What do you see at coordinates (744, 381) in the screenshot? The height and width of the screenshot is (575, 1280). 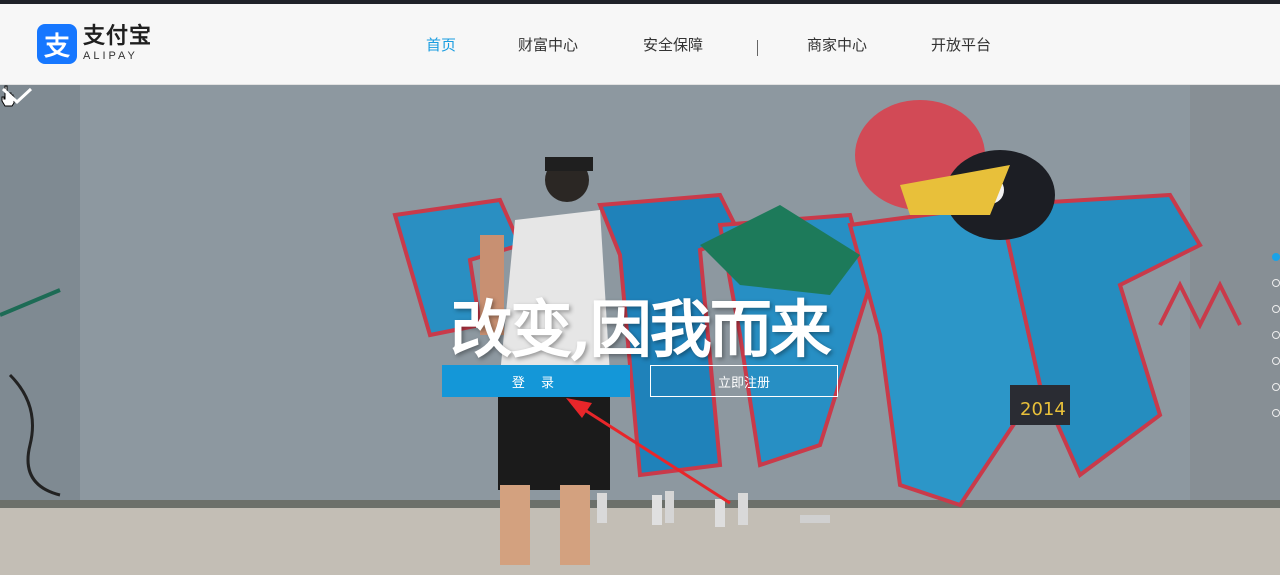 I see `register-button: 立即注册` at bounding box center [744, 381].